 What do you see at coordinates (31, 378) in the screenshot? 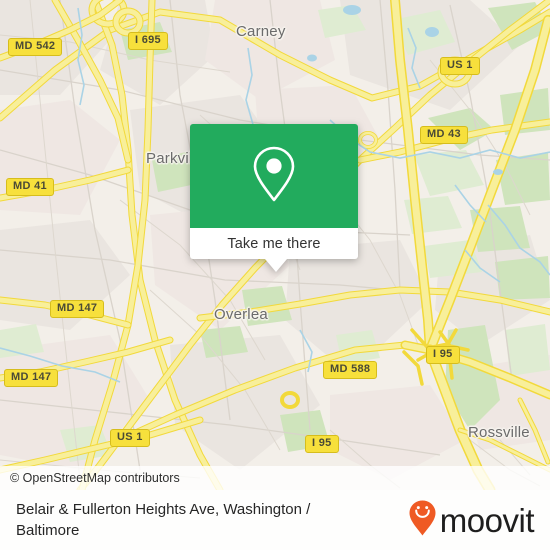
I see `road-shield-md-147-west: MD 147` at bounding box center [31, 378].